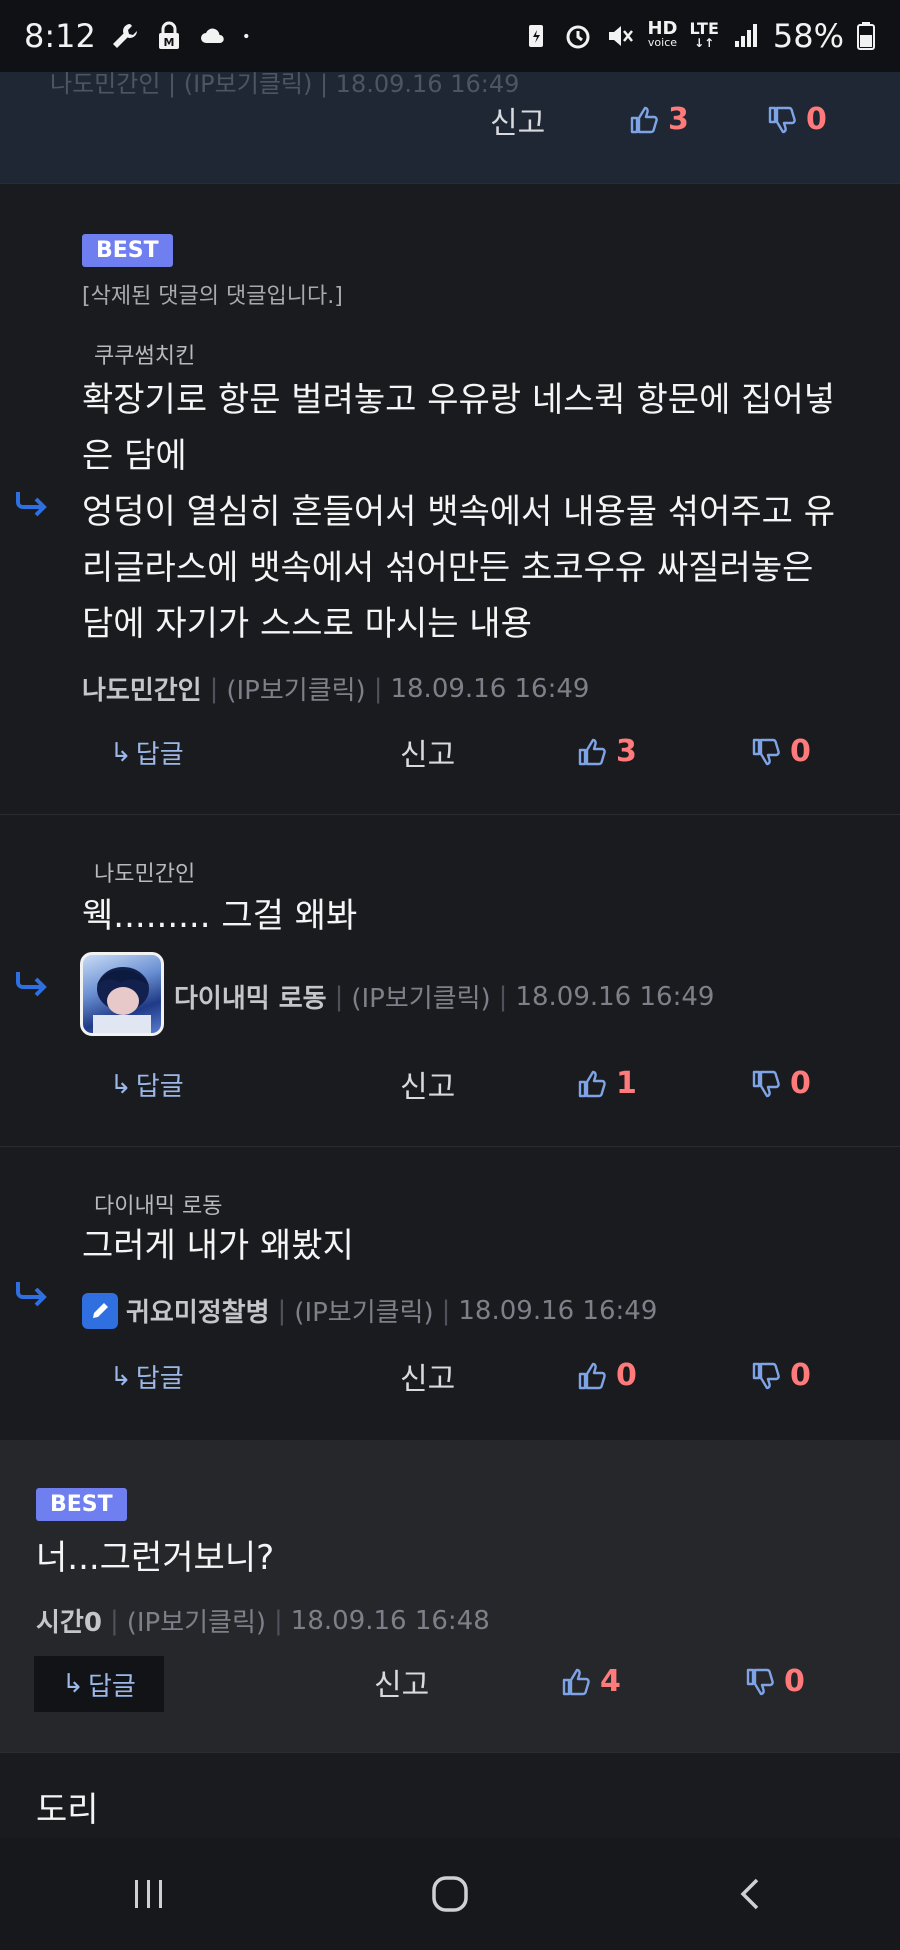 The width and height of the screenshot is (900, 1950). I want to click on comment-meta: 다이내믹 로동 | (IP보기클릭) | 18.09.16 16:49, so click(444, 996).